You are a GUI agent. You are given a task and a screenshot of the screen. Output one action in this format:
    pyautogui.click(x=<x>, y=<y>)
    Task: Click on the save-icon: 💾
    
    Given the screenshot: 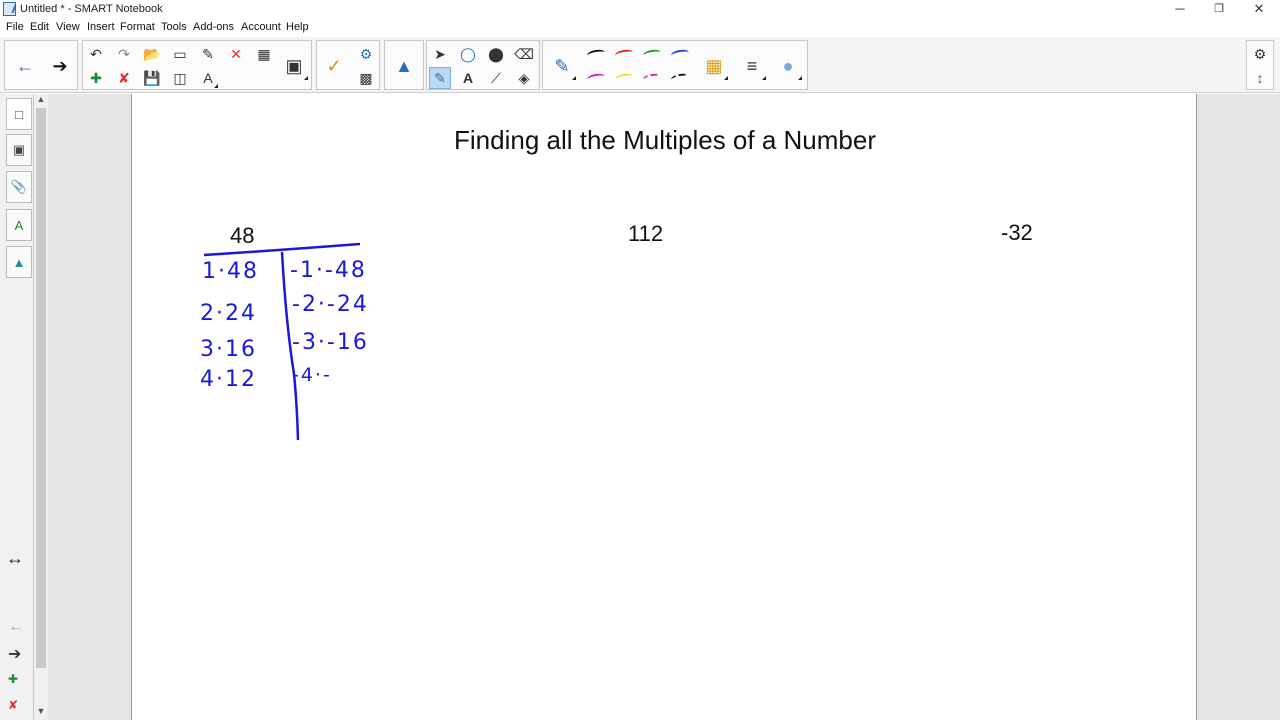 What is the action you would take?
    pyautogui.click(x=152, y=78)
    